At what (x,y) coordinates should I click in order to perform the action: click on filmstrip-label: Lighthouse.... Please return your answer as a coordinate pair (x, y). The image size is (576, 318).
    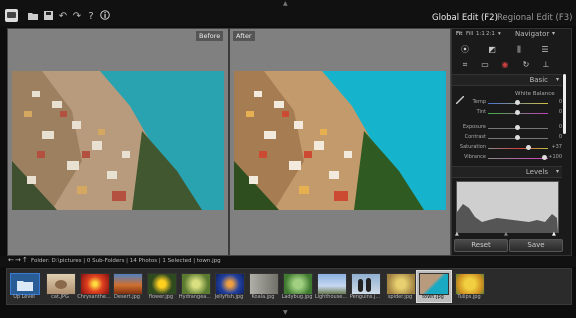
    Looking at the image, I should click on (331, 297).